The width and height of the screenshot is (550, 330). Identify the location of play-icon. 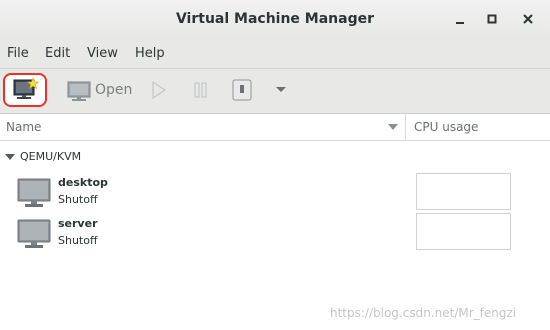
(159, 90).